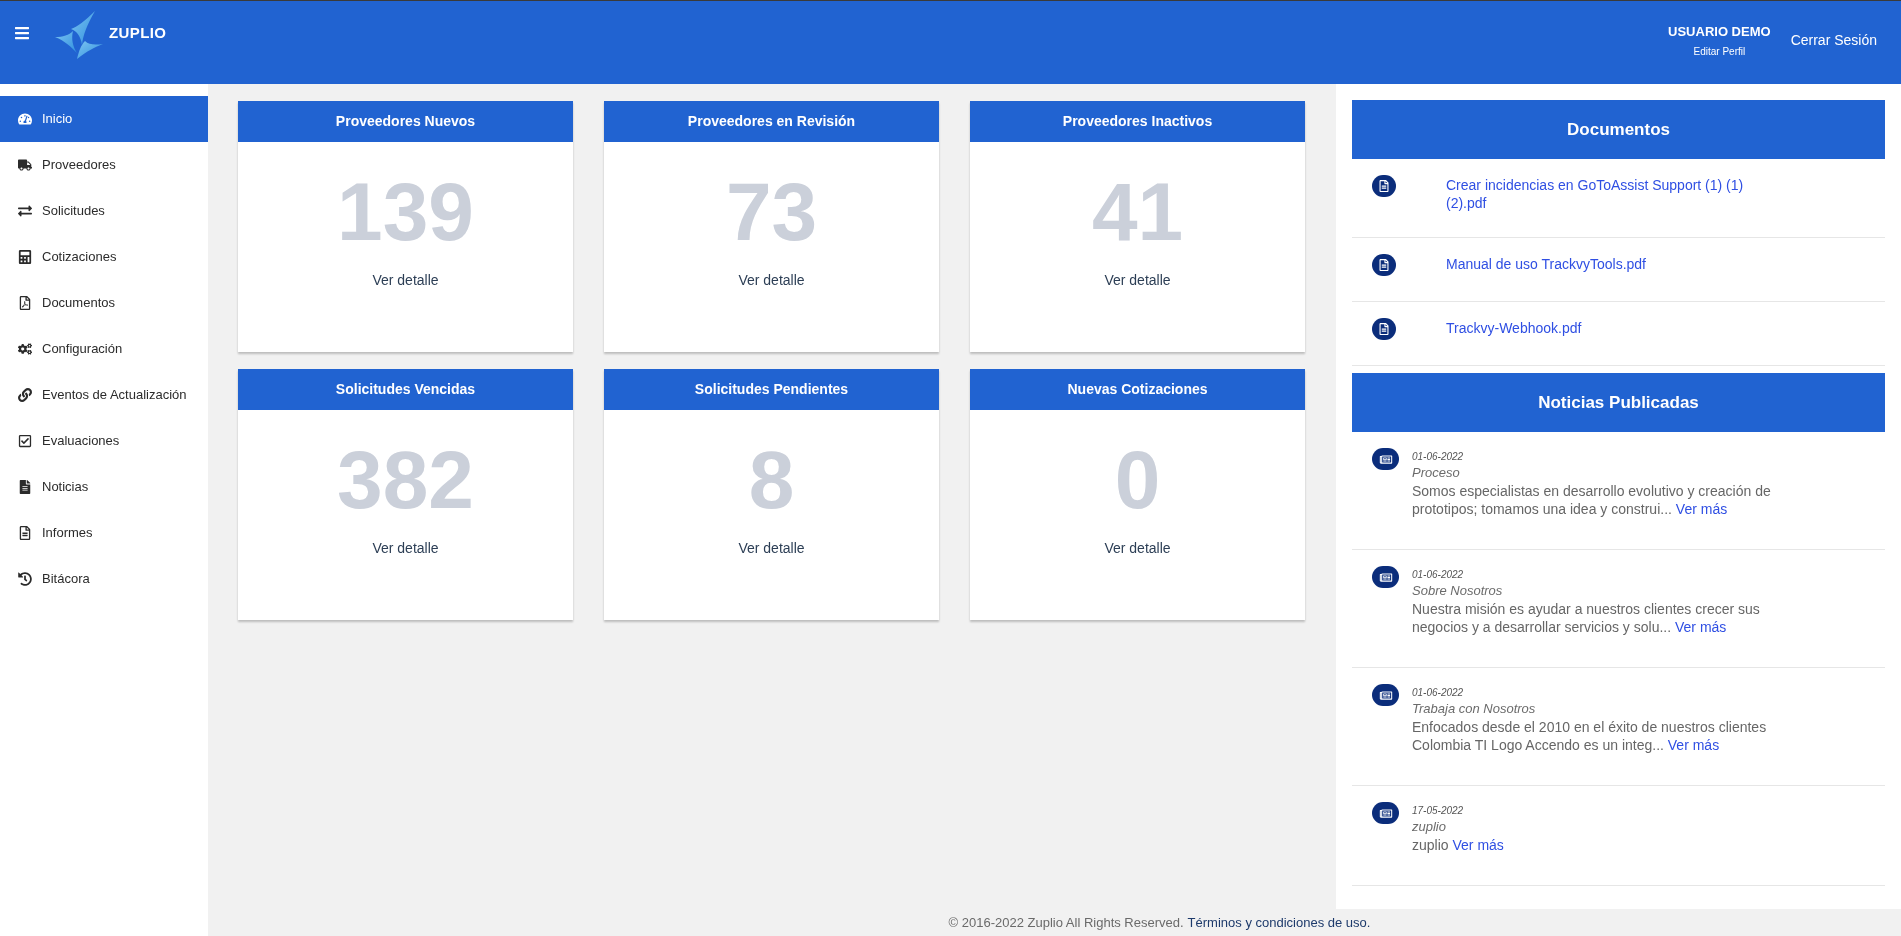  I want to click on news-item-title: zuplio, so click(1429, 827).